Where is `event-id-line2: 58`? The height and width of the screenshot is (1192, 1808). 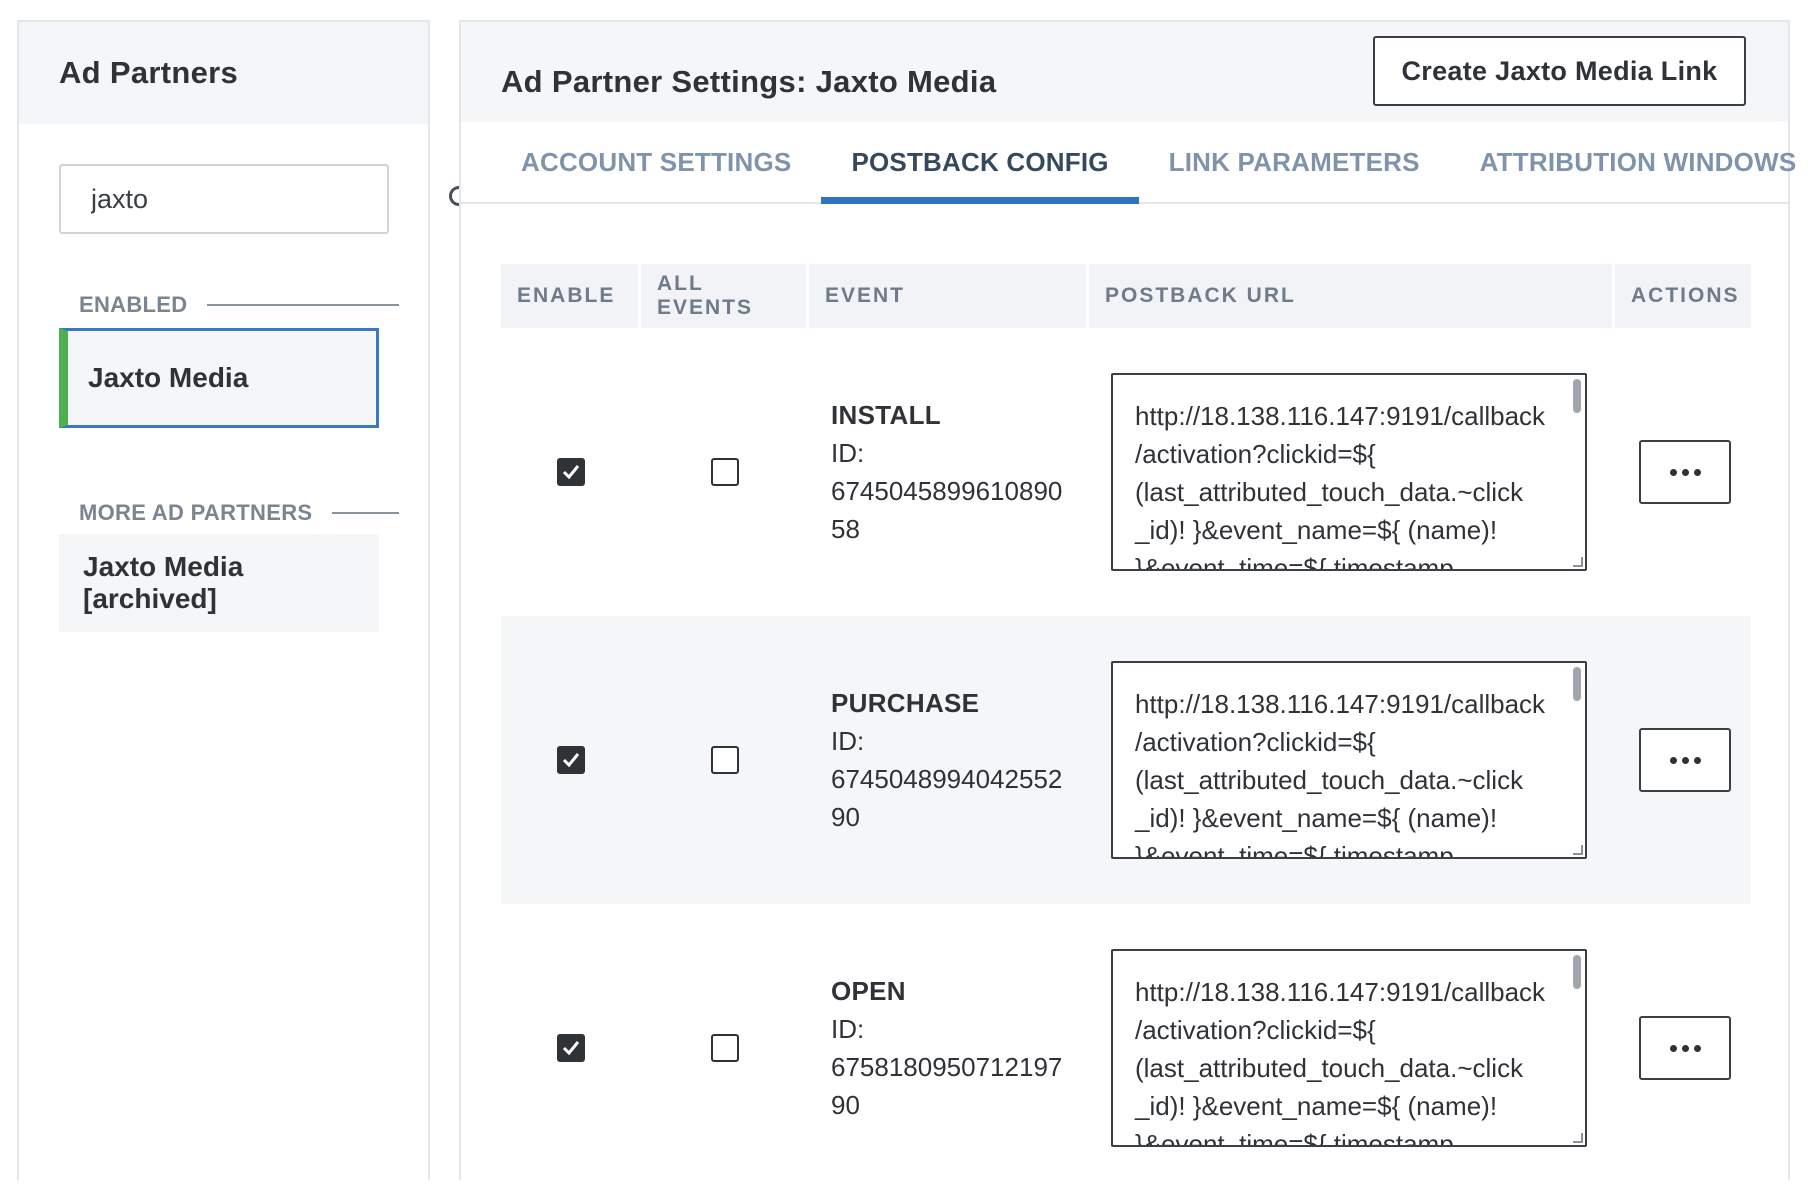 event-id-line2: 58 is located at coordinates (845, 529).